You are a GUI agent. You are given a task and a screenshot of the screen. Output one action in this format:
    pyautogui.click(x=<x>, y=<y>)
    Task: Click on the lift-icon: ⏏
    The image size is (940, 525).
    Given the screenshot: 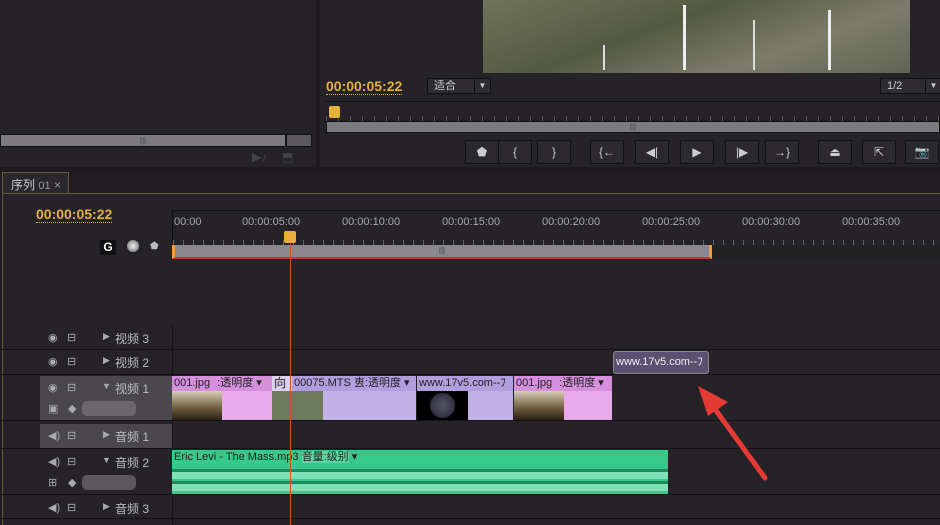 What is the action you would take?
    pyautogui.click(x=835, y=152)
    